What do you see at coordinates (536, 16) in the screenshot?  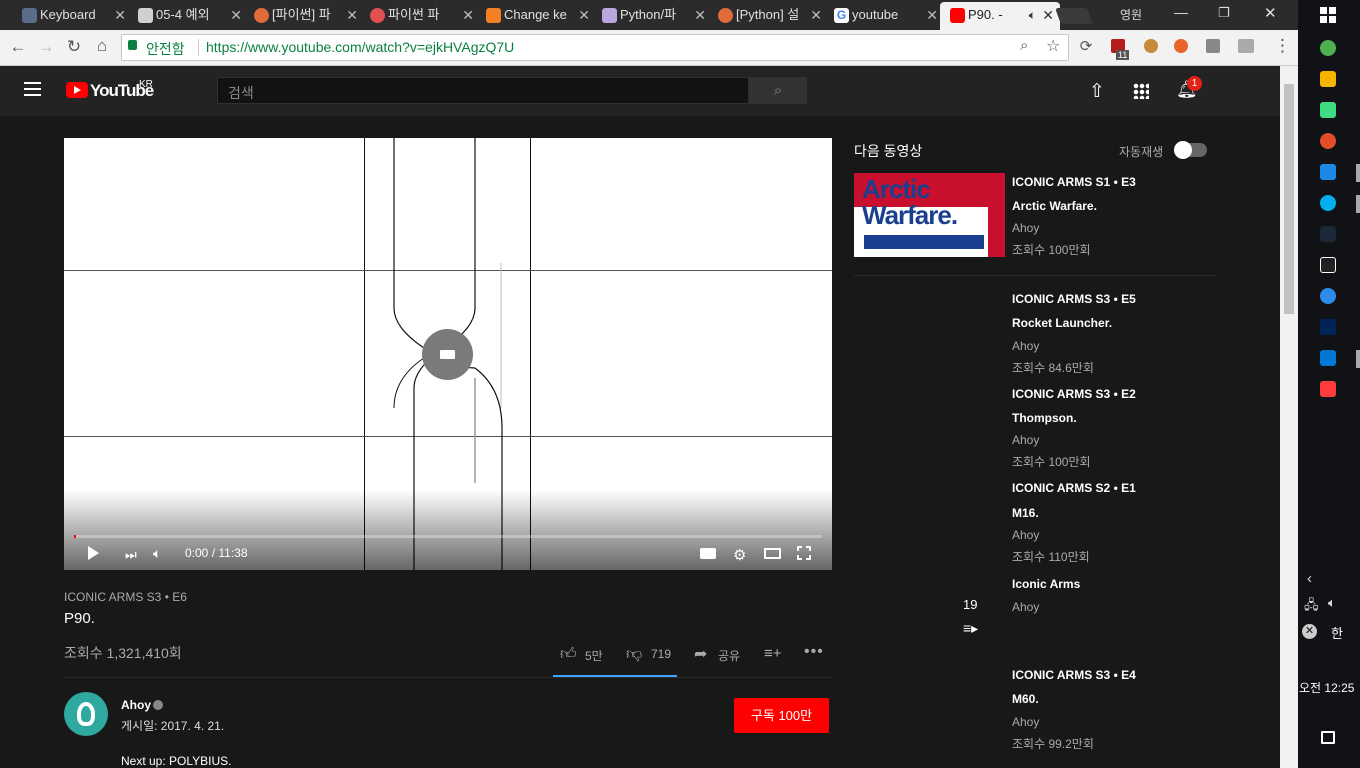 I see `tab-4: Change ke ✕` at bounding box center [536, 16].